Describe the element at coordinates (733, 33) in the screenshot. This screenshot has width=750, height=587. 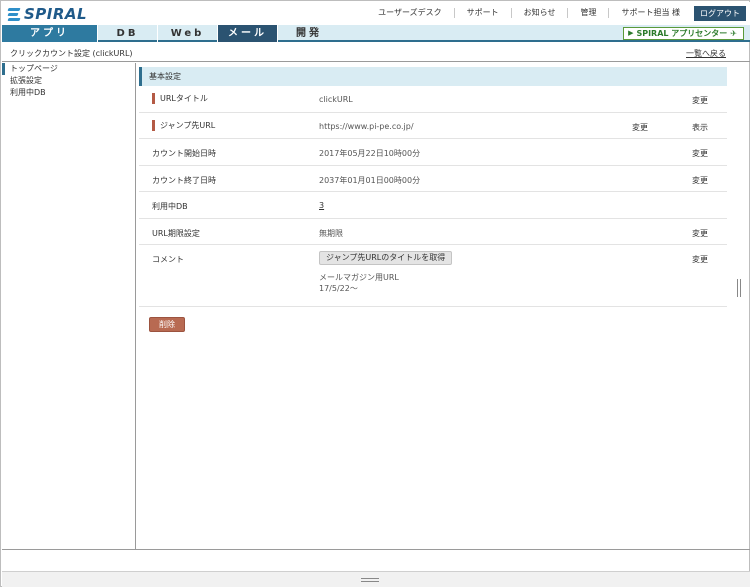
I see `airplane-icon: ✈` at that location.